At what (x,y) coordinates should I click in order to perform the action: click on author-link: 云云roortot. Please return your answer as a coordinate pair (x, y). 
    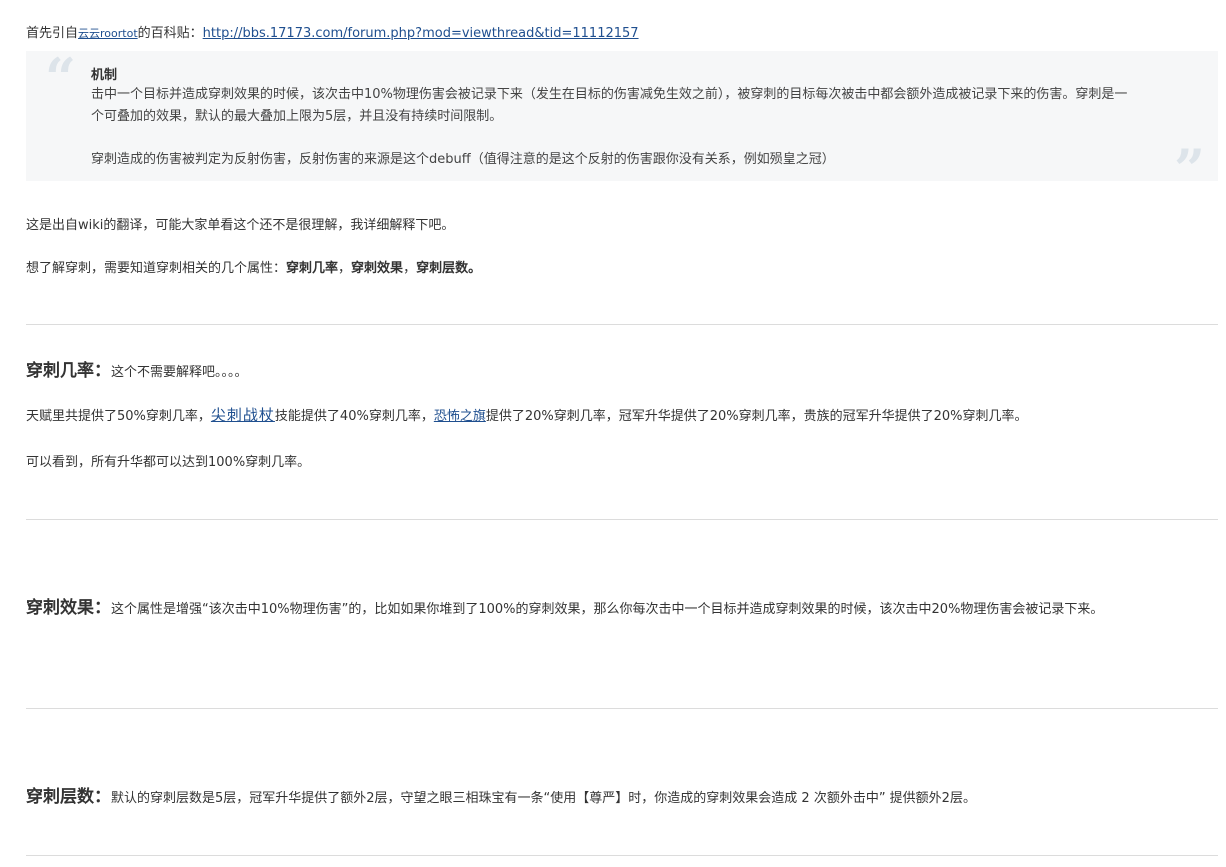
    Looking at the image, I should click on (108, 33).